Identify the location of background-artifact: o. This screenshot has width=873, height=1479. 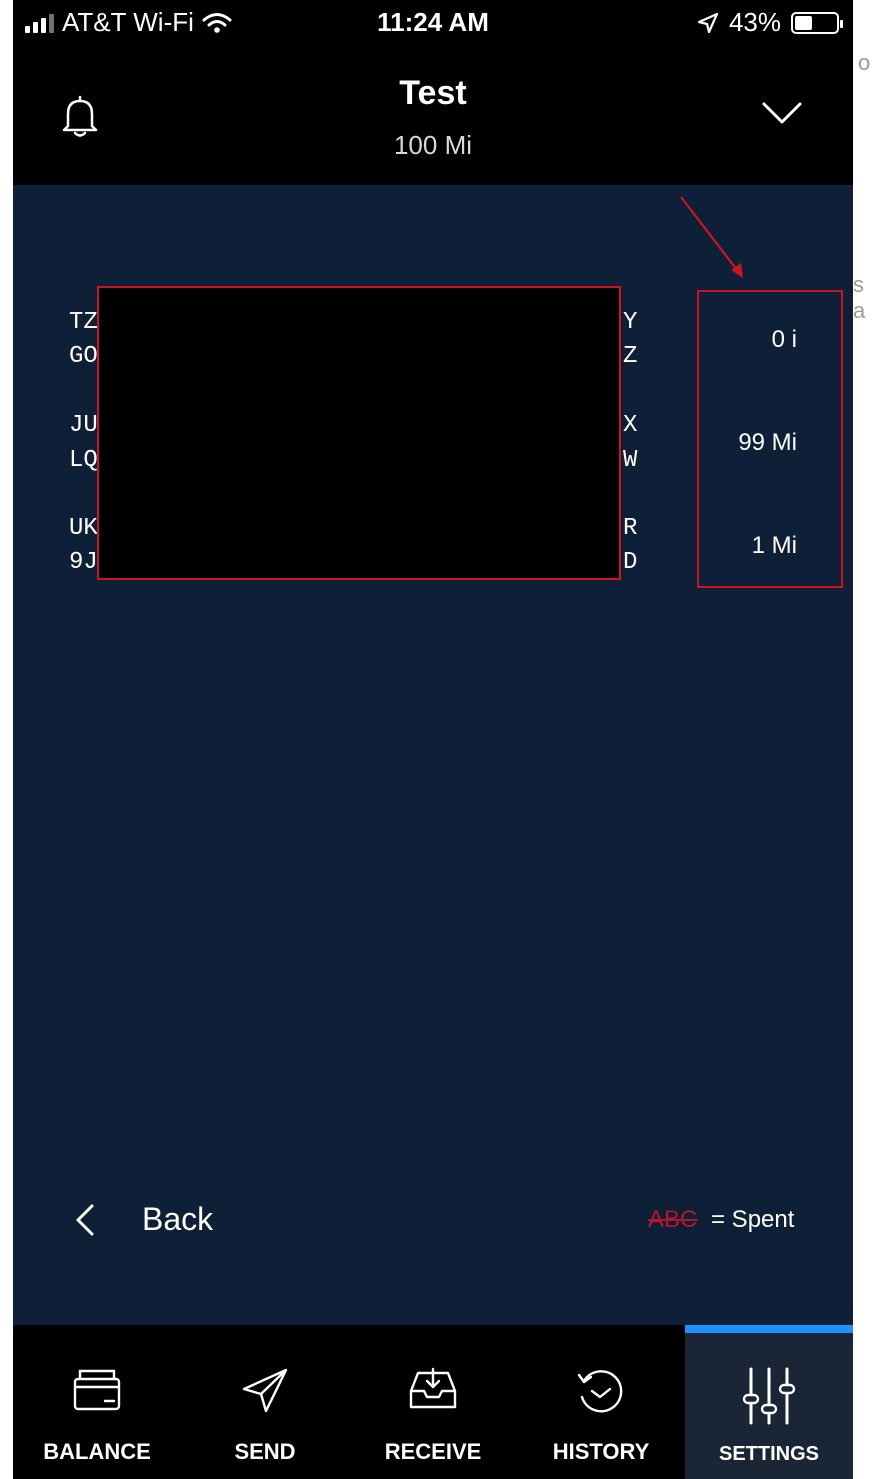
(864, 62).